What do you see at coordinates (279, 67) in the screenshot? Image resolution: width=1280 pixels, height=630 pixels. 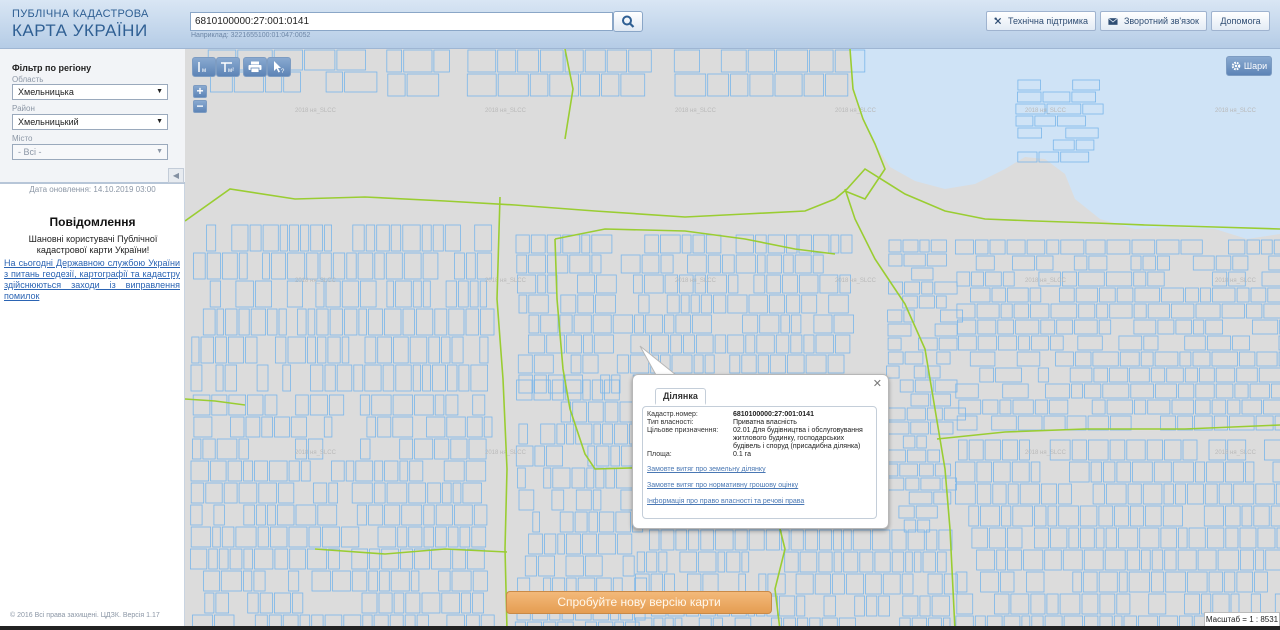 I see `identify-tool-button: ?` at bounding box center [279, 67].